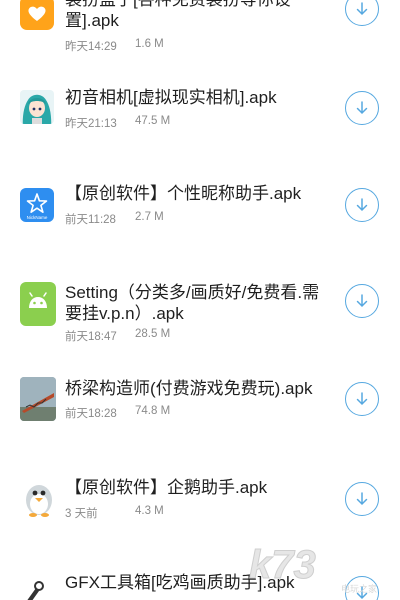 The width and height of the screenshot is (400, 600). I want to click on file-size: 1.6 M, so click(149, 44).